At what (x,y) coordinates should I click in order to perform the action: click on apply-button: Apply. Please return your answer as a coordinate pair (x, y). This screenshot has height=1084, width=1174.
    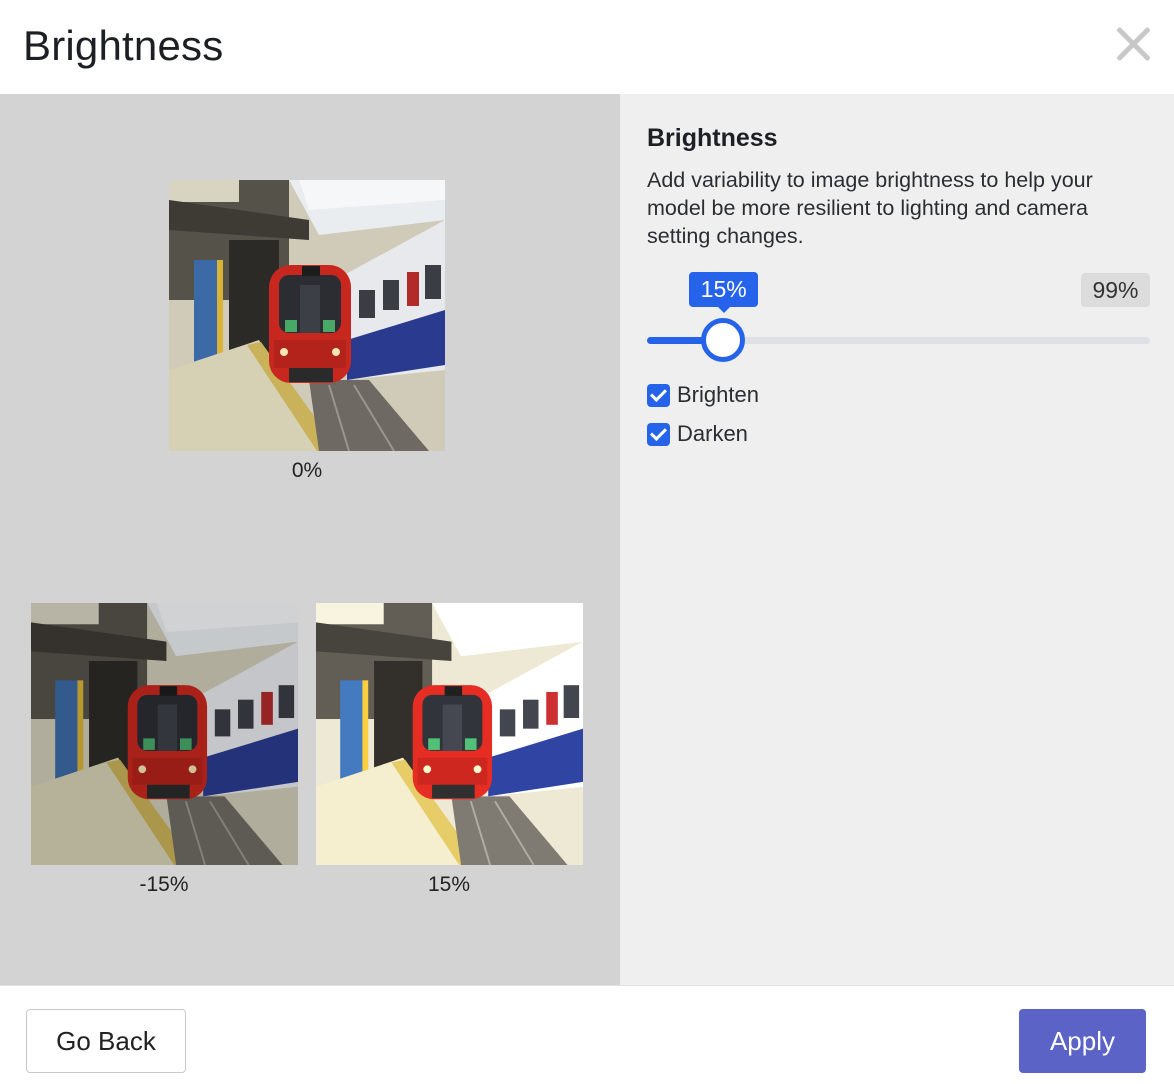
    Looking at the image, I should click on (1082, 1041).